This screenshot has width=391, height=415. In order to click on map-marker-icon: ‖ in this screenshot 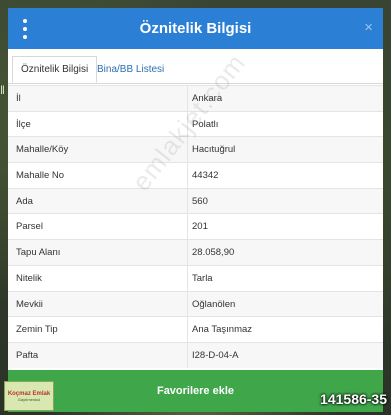, I will do `click(2, 90)`.